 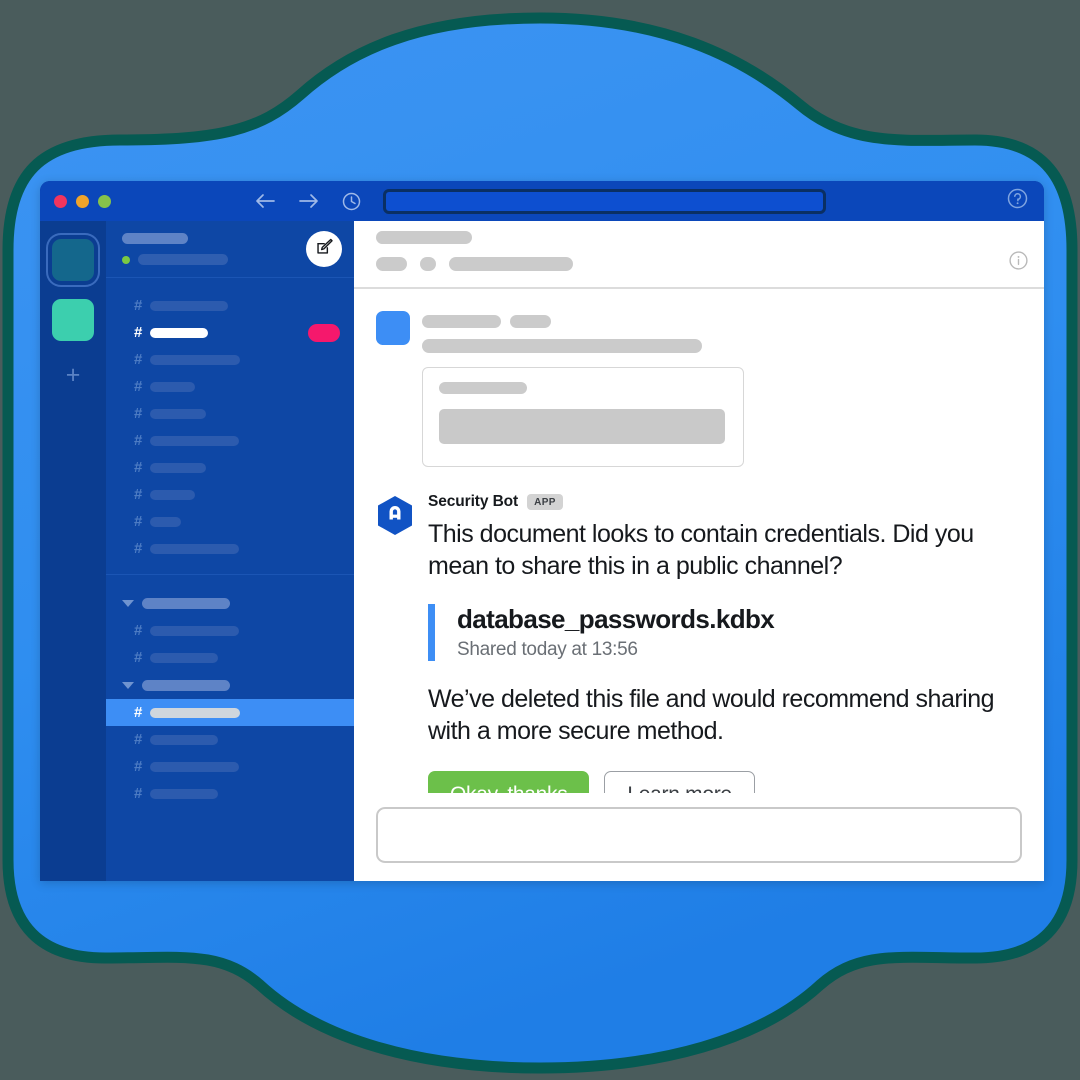 What do you see at coordinates (424, 237) in the screenshot?
I see `channel-title-placeholder` at bounding box center [424, 237].